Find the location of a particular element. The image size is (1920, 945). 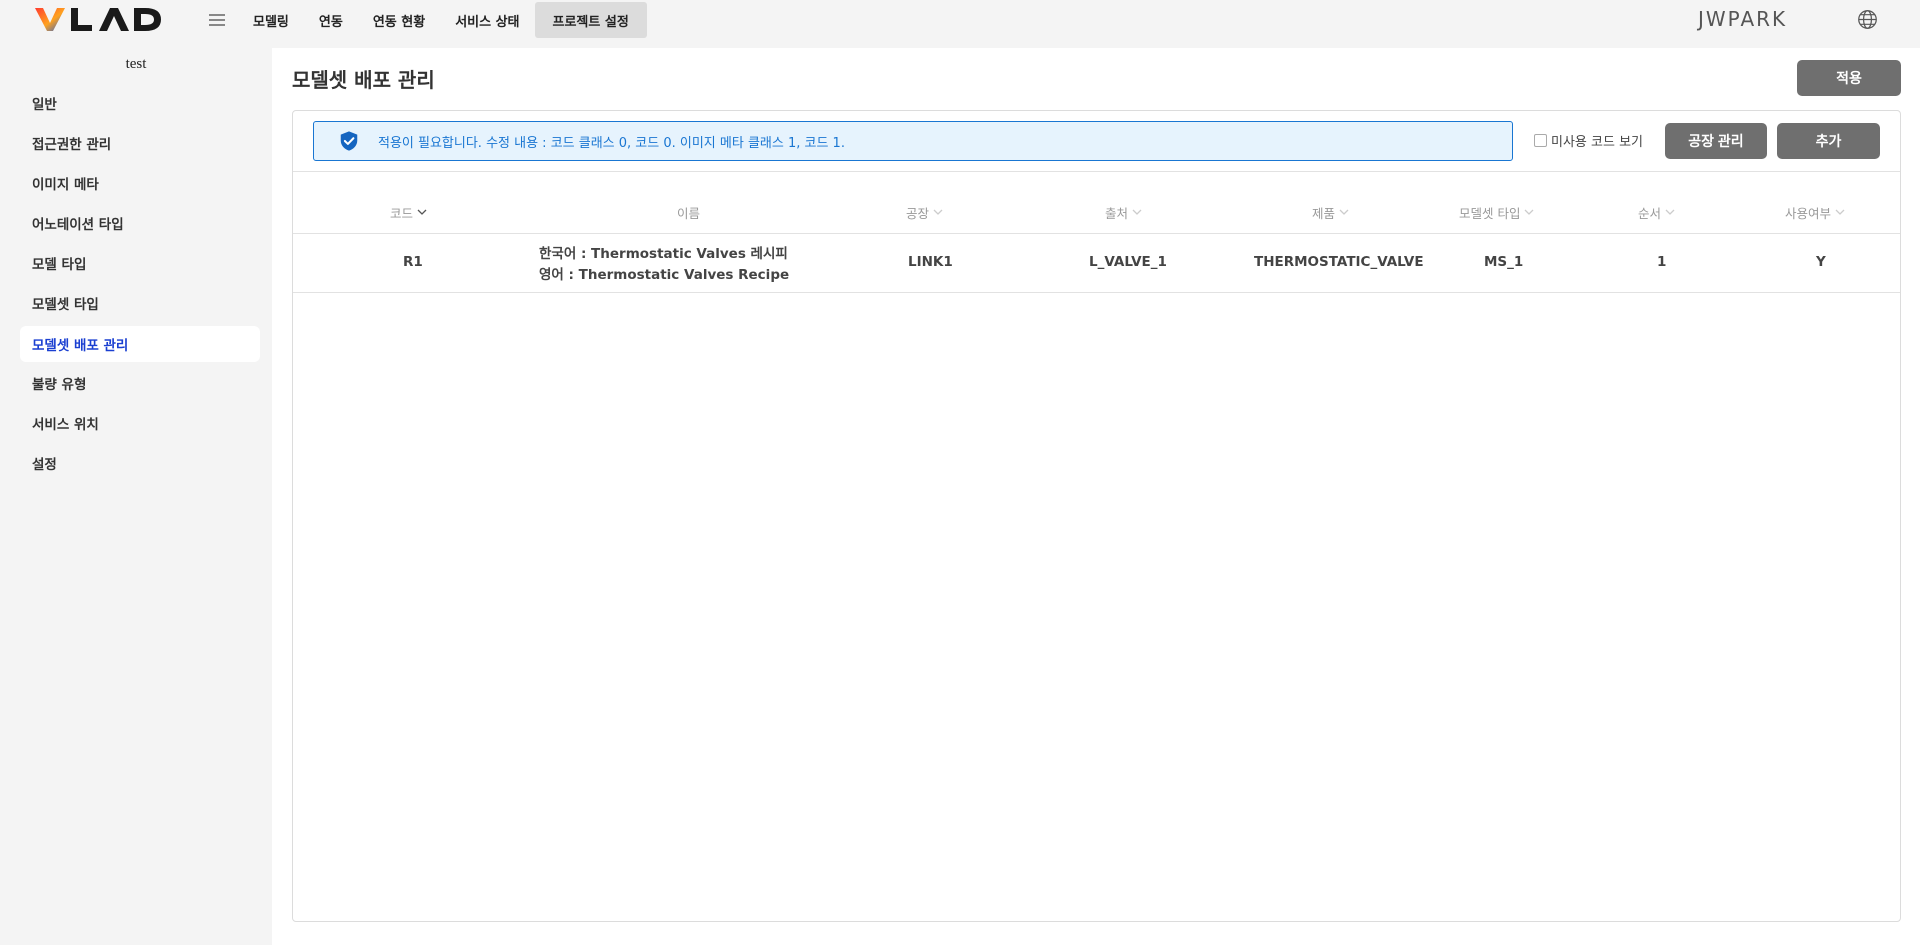

page-title: 모델셋 배포 관리 is located at coordinates (363, 80).